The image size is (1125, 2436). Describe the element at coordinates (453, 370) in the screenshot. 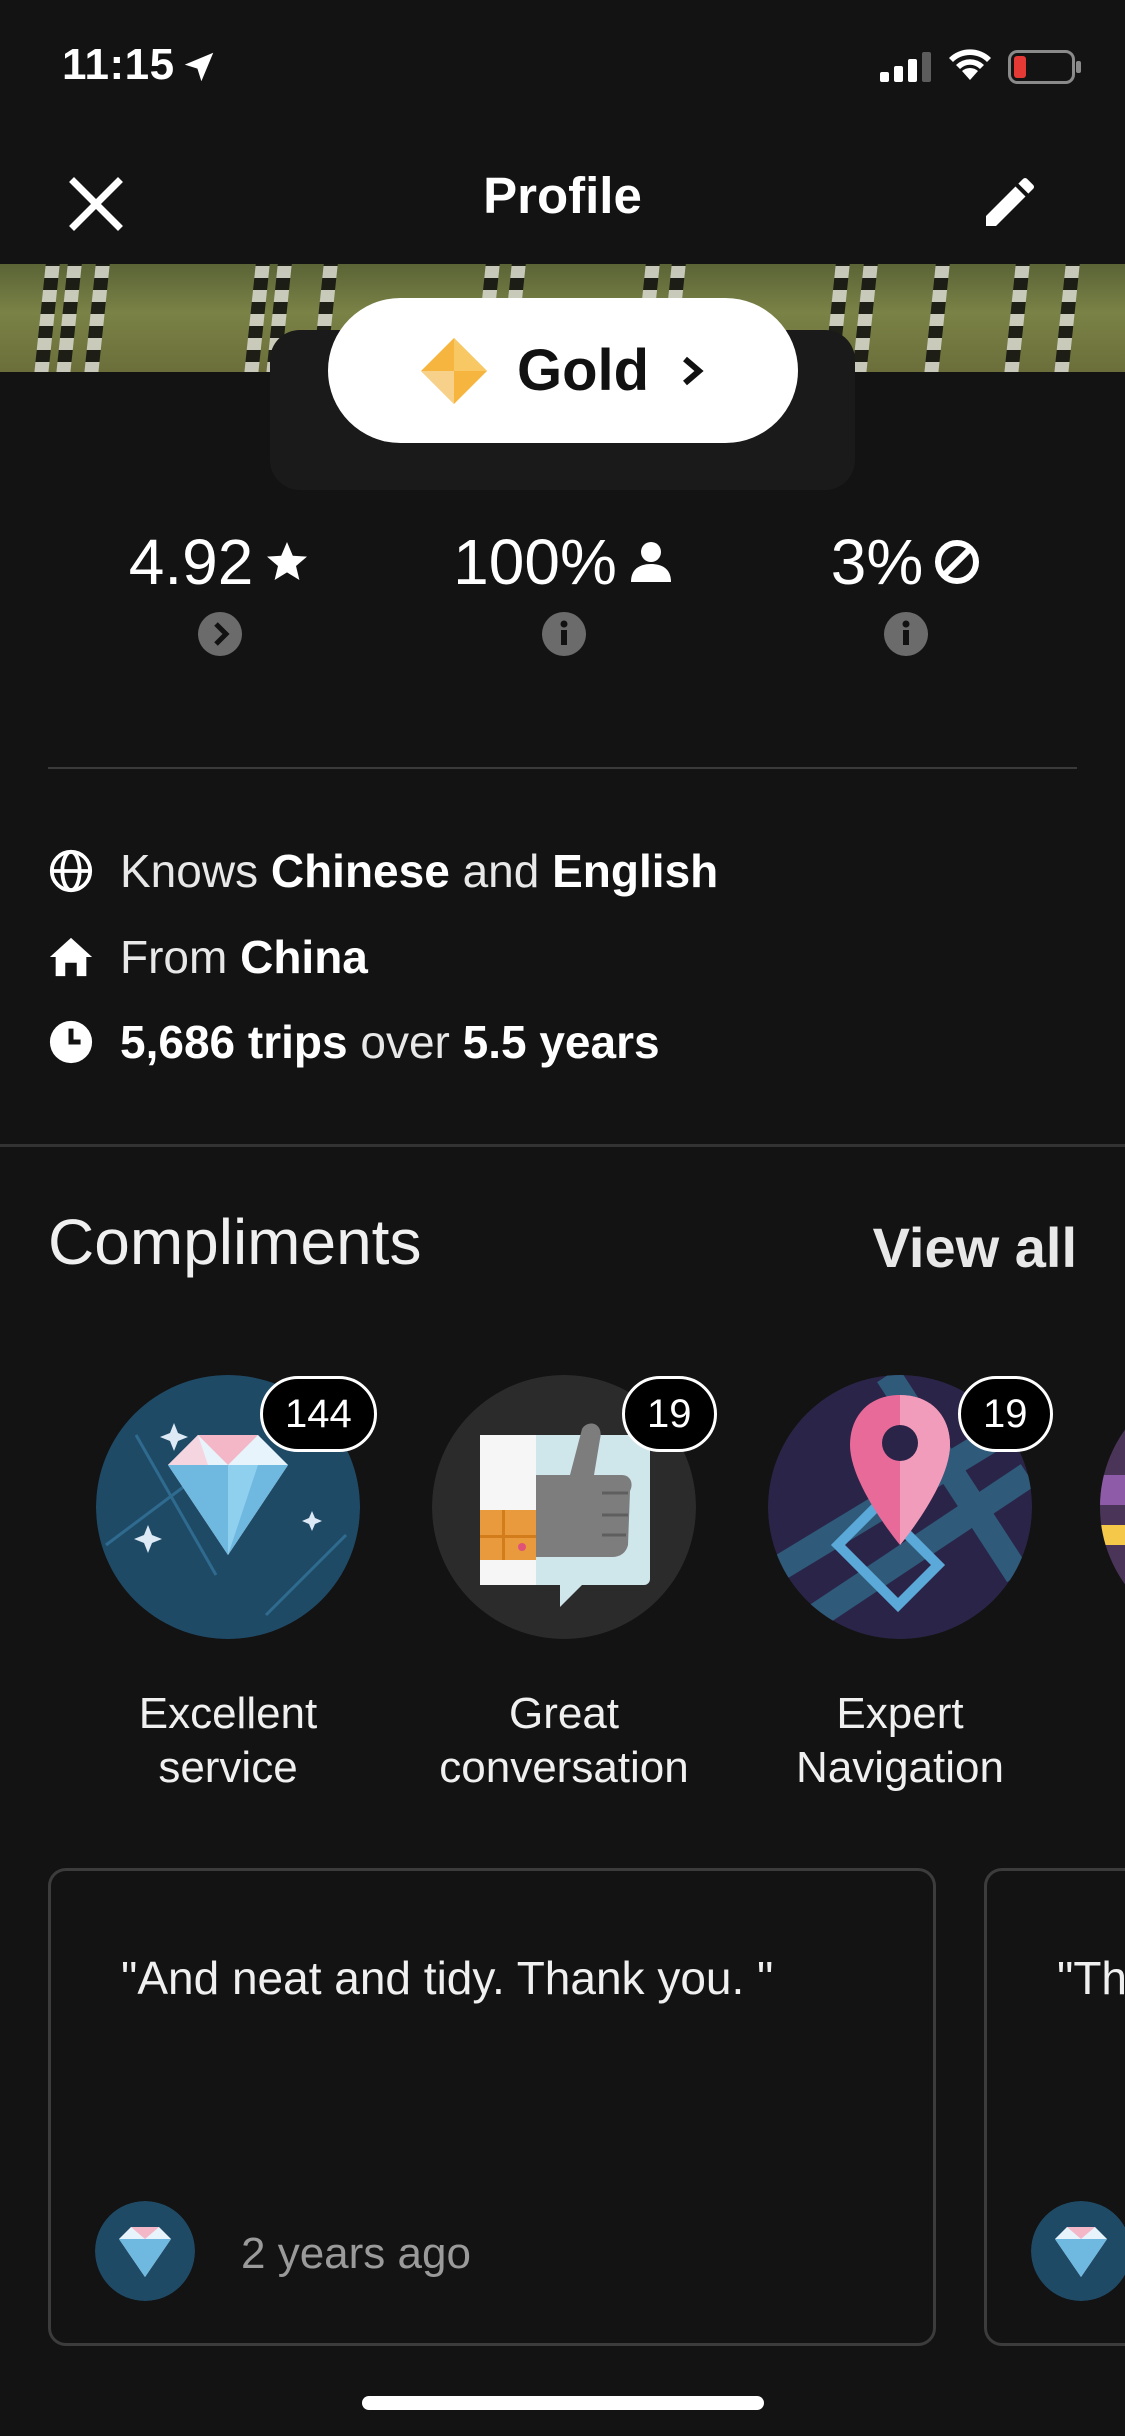

I see `gold-diamond-icon` at that location.